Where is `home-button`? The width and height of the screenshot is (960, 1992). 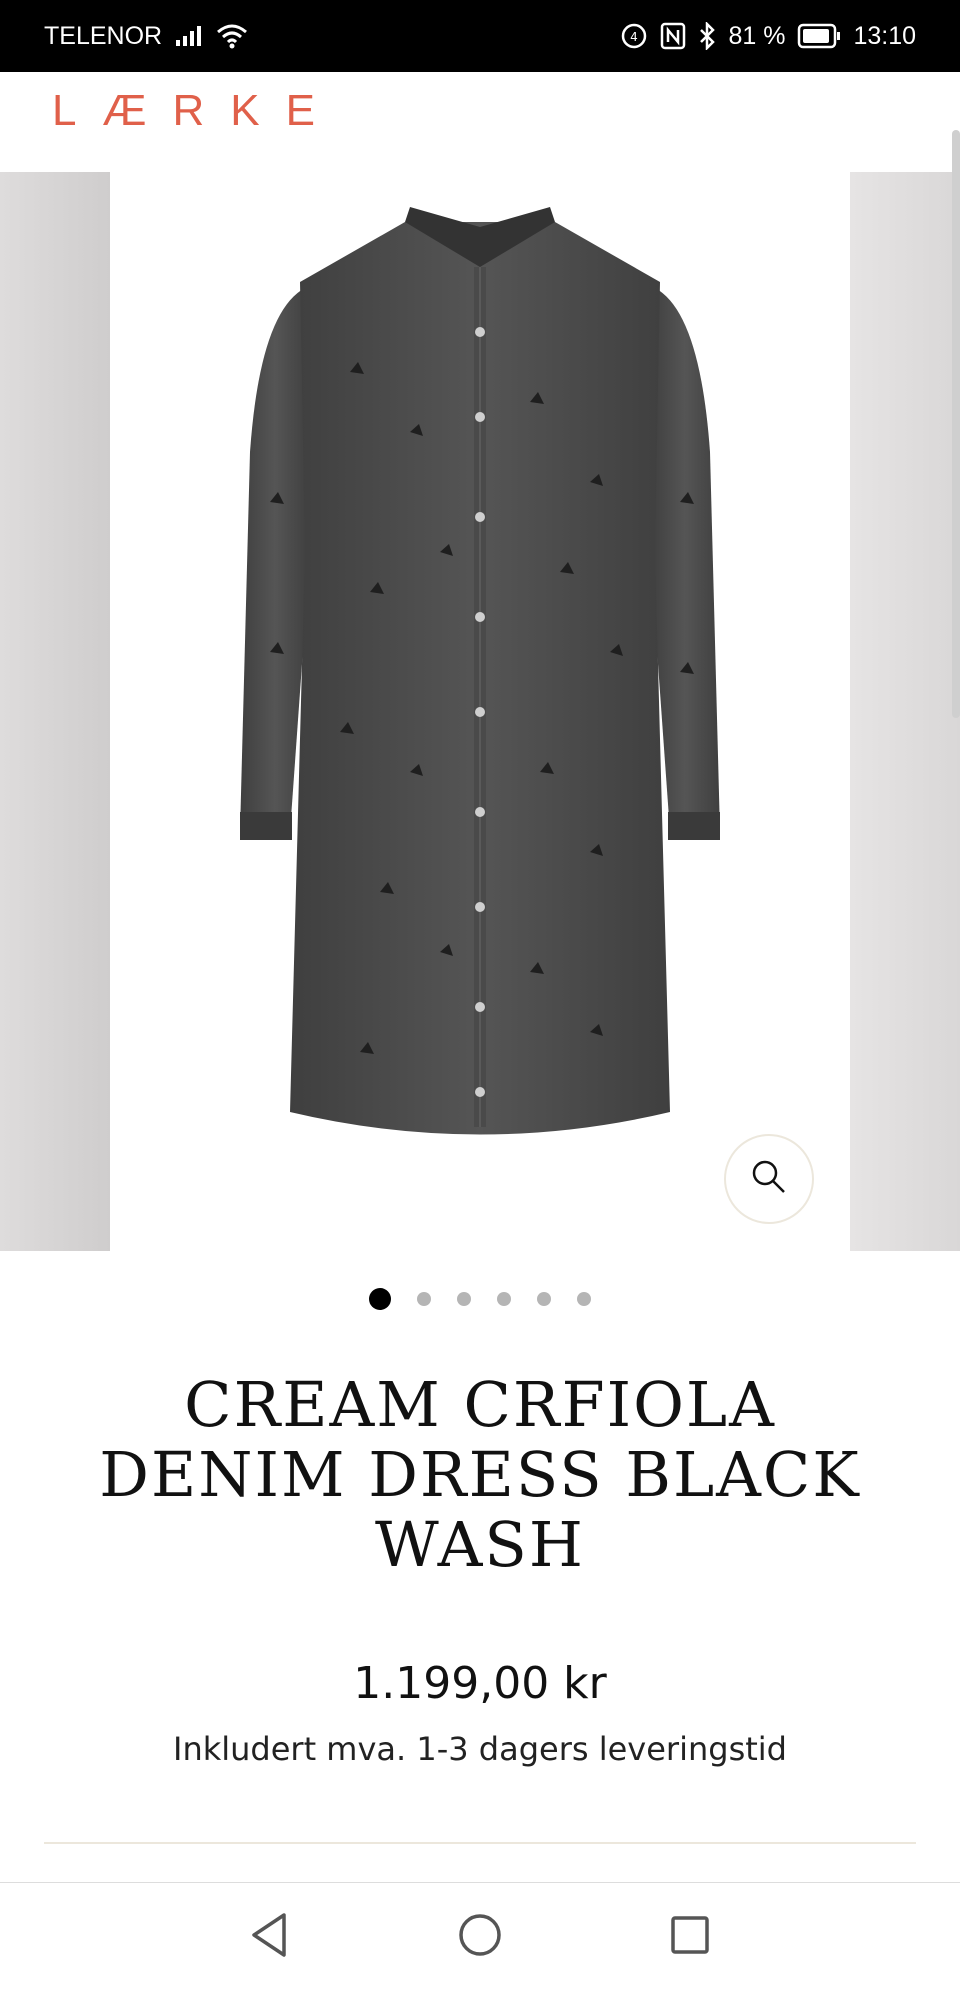
home-button is located at coordinates (480, 1938).